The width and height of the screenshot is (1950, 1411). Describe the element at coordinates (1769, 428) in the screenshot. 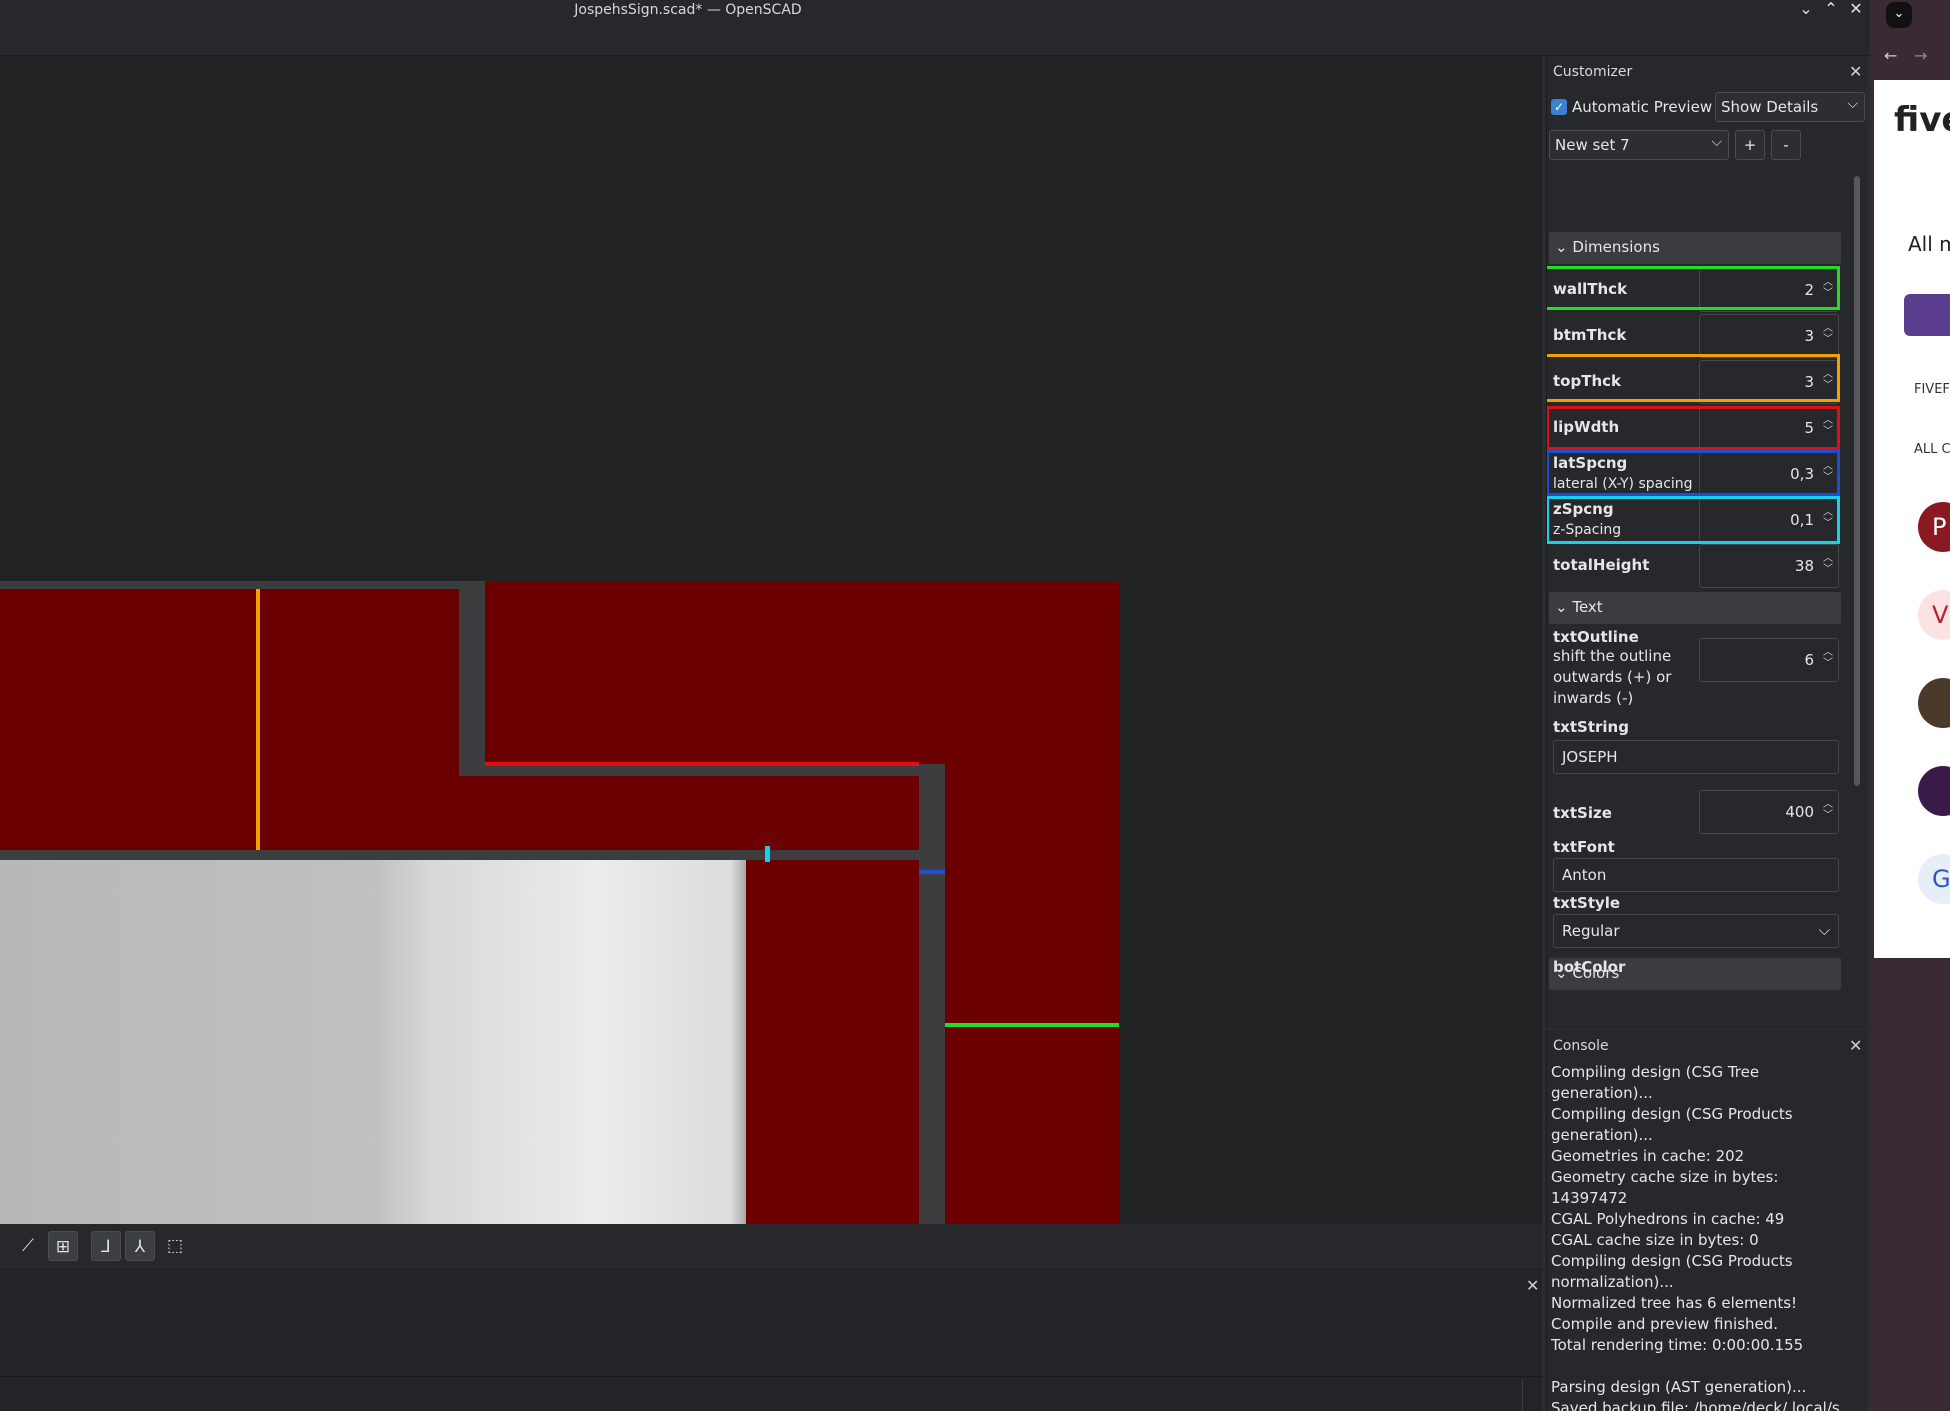

I see `lipwdth-spinbox: 5 ︿ ﹀` at that location.